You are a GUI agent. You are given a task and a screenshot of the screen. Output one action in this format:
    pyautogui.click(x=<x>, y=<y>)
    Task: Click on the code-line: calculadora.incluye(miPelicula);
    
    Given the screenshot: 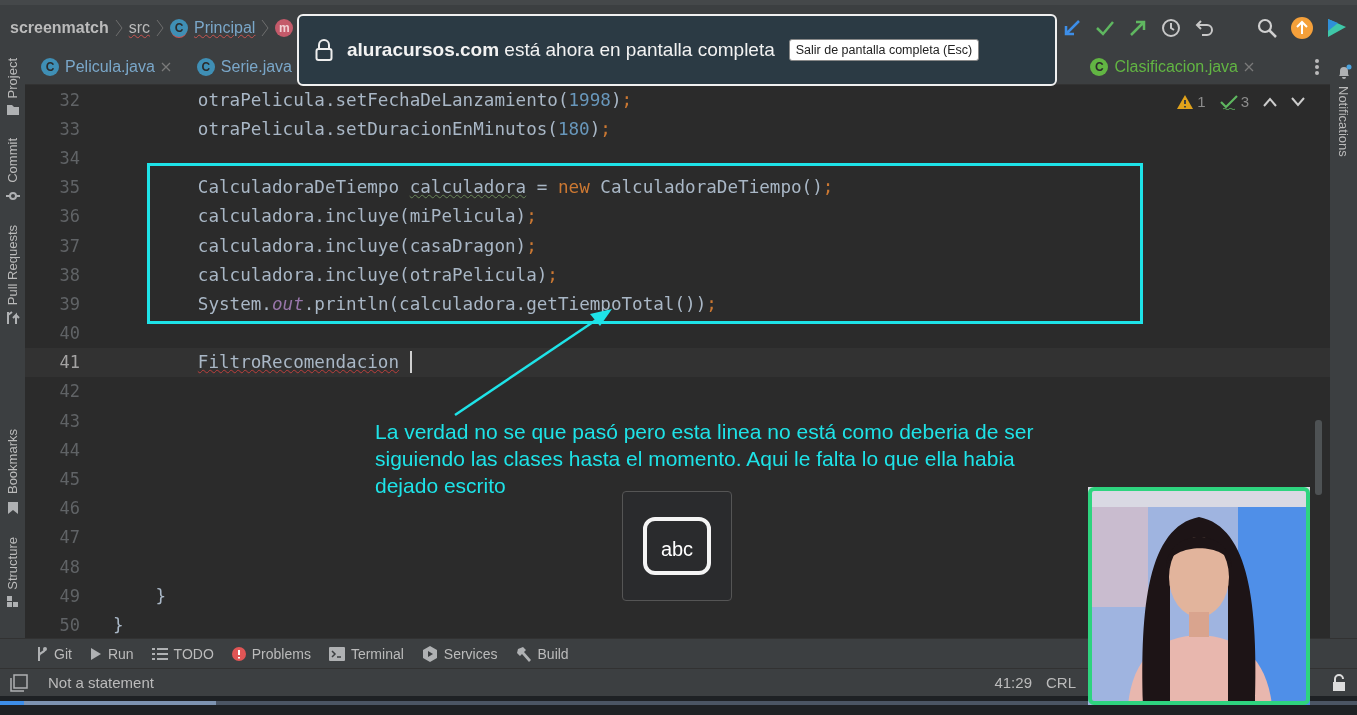 What is the action you would take?
    pyautogui.click(x=367, y=216)
    